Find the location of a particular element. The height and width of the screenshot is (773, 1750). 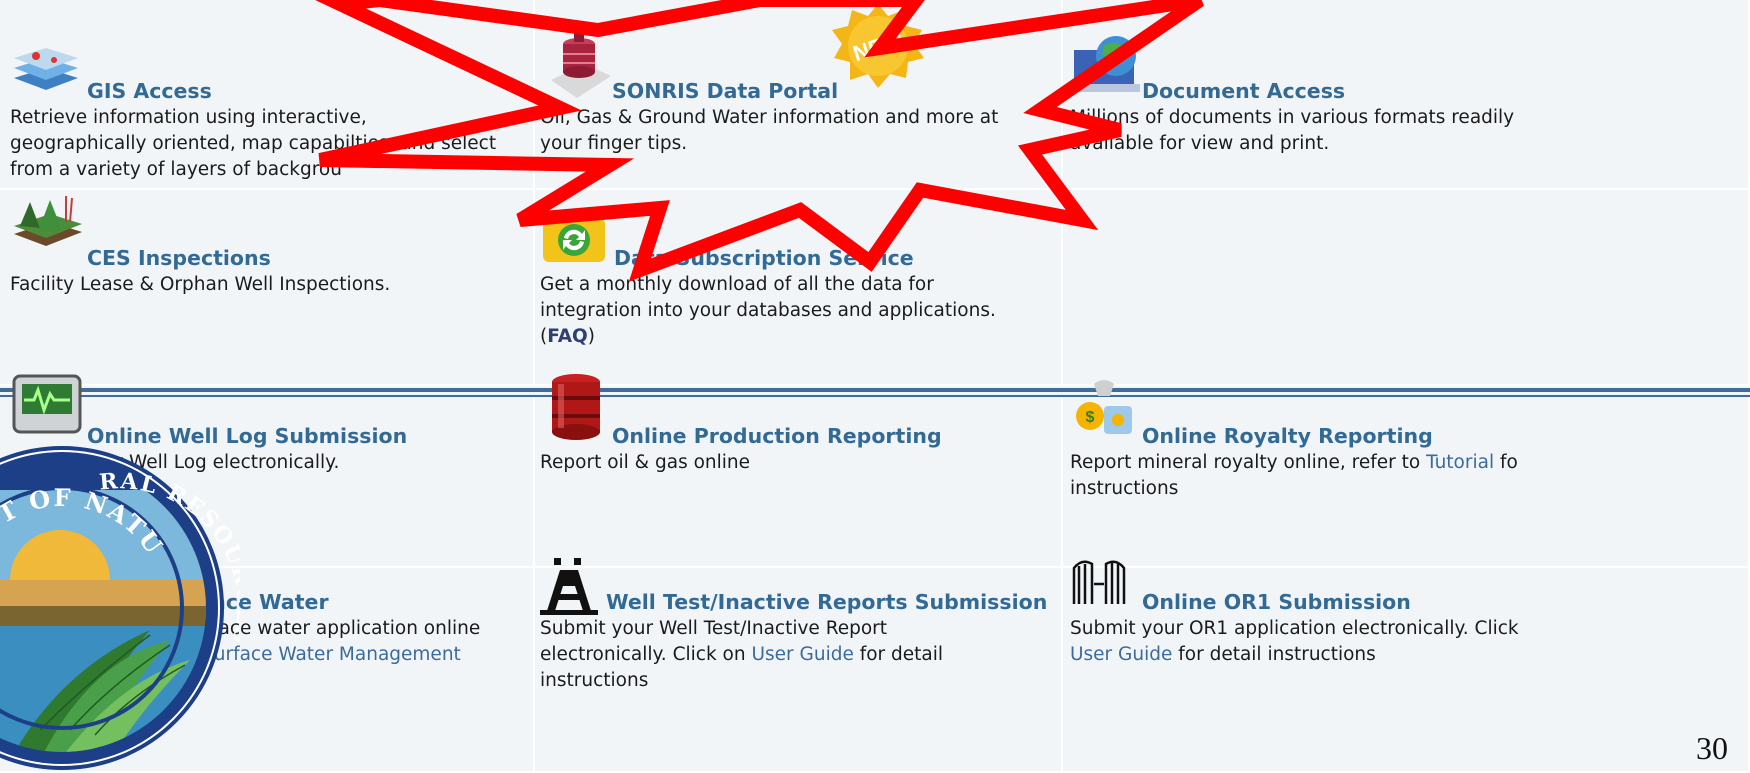

page-number: 30 is located at coordinates (1712, 748).